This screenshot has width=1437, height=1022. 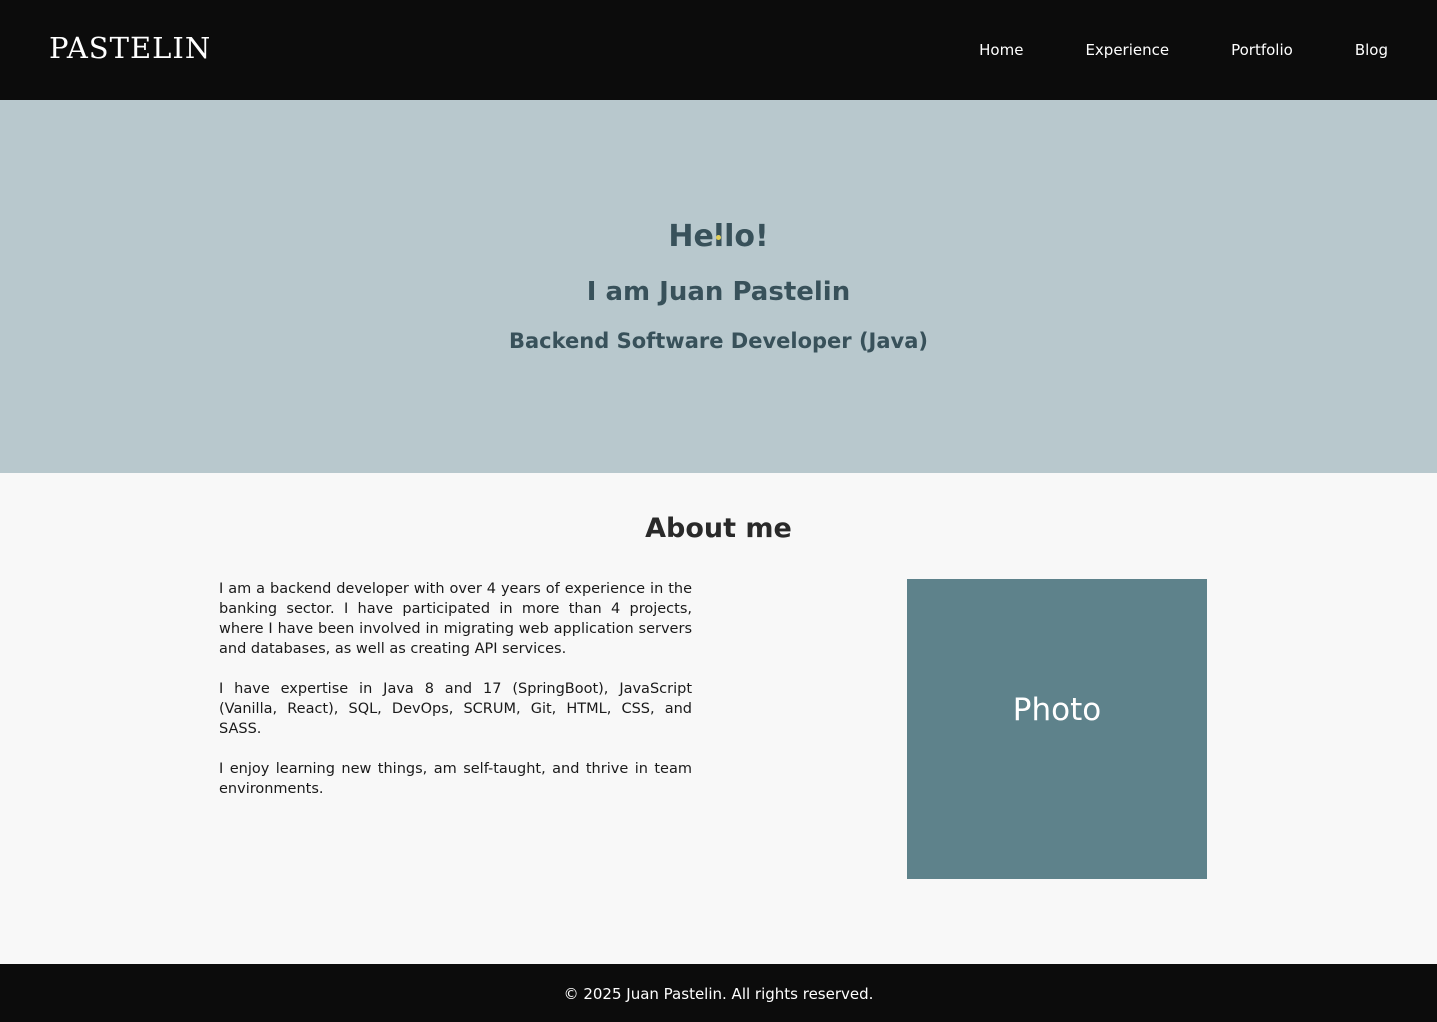 I want to click on site-header: PASTELIN Home Experience Portfolio Blog, so click(x=718, y=50).